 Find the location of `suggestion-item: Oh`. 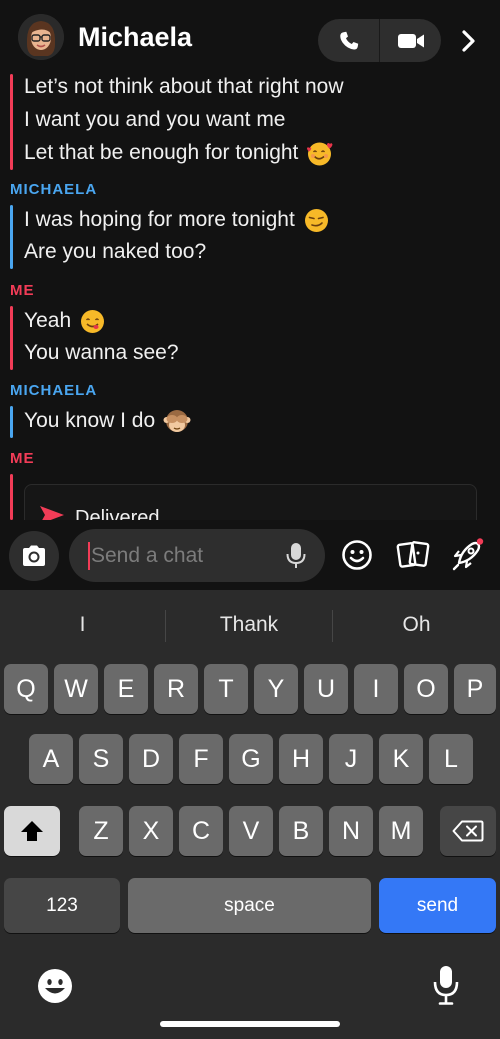

suggestion-item: Oh is located at coordinates (416, 625).